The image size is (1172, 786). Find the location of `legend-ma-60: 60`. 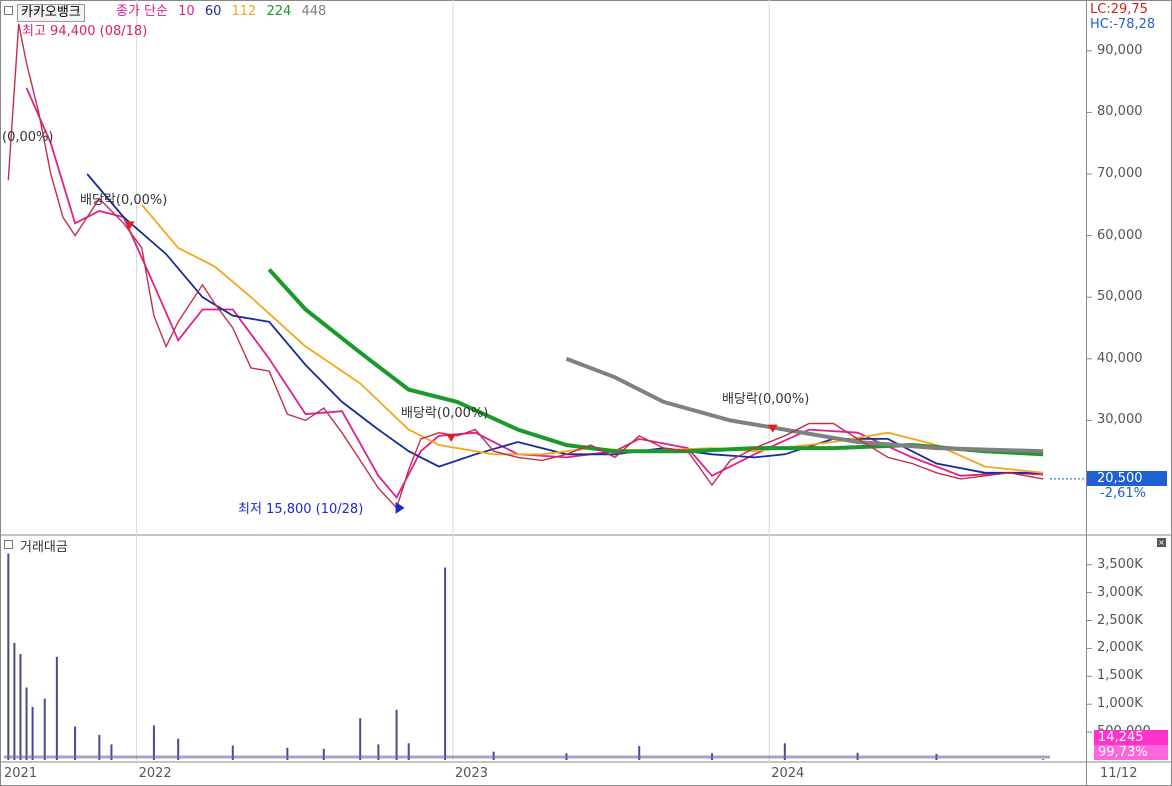

legend-ma-60: 60 is located at coordinates (213, 11).